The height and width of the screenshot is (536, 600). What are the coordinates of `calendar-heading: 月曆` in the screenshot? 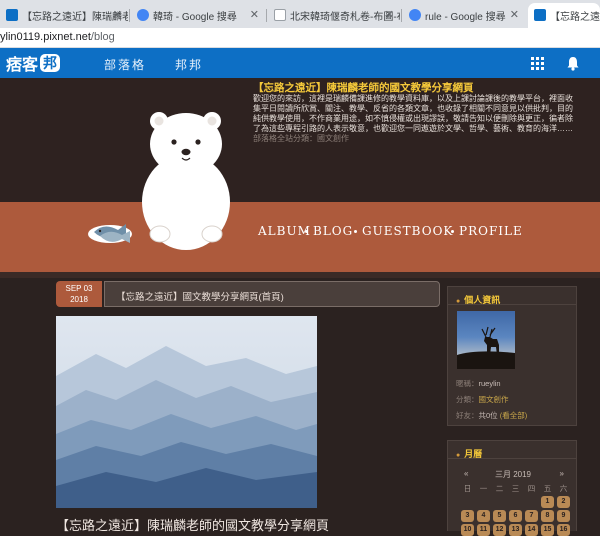 It's located at (512, 450).